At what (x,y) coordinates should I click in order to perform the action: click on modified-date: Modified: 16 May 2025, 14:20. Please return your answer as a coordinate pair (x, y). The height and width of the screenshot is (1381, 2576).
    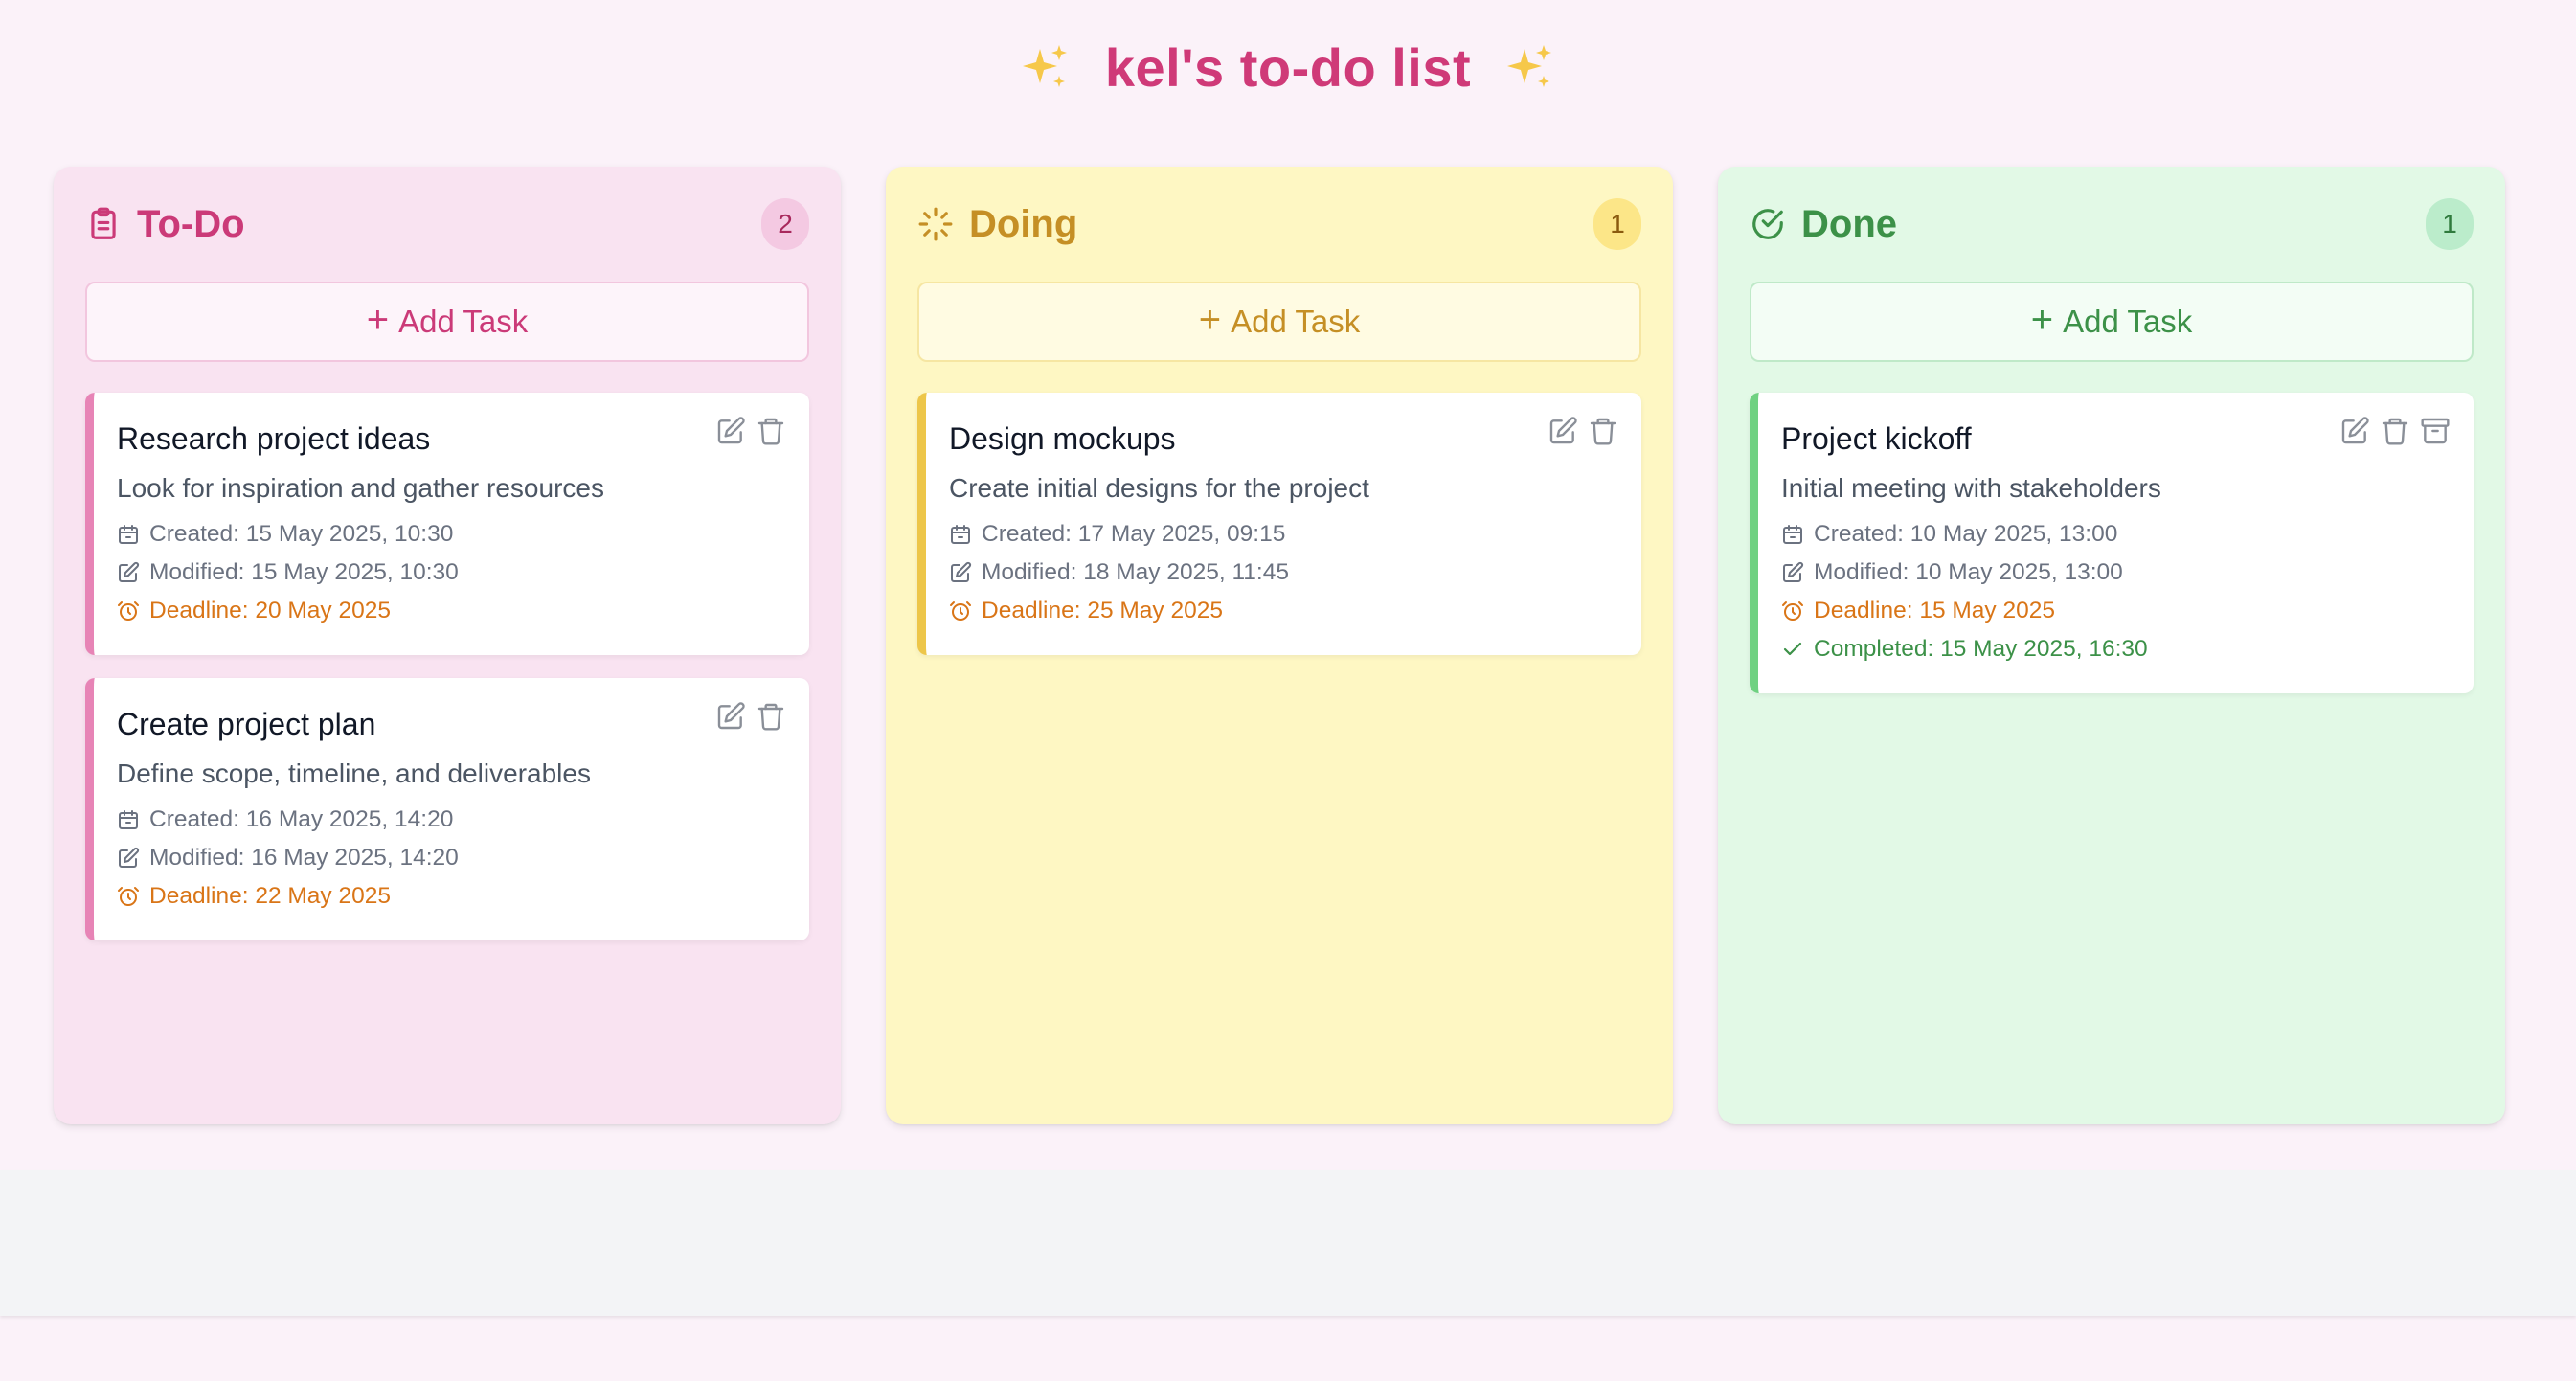
    Looking at the image, I should click on (304, 858).